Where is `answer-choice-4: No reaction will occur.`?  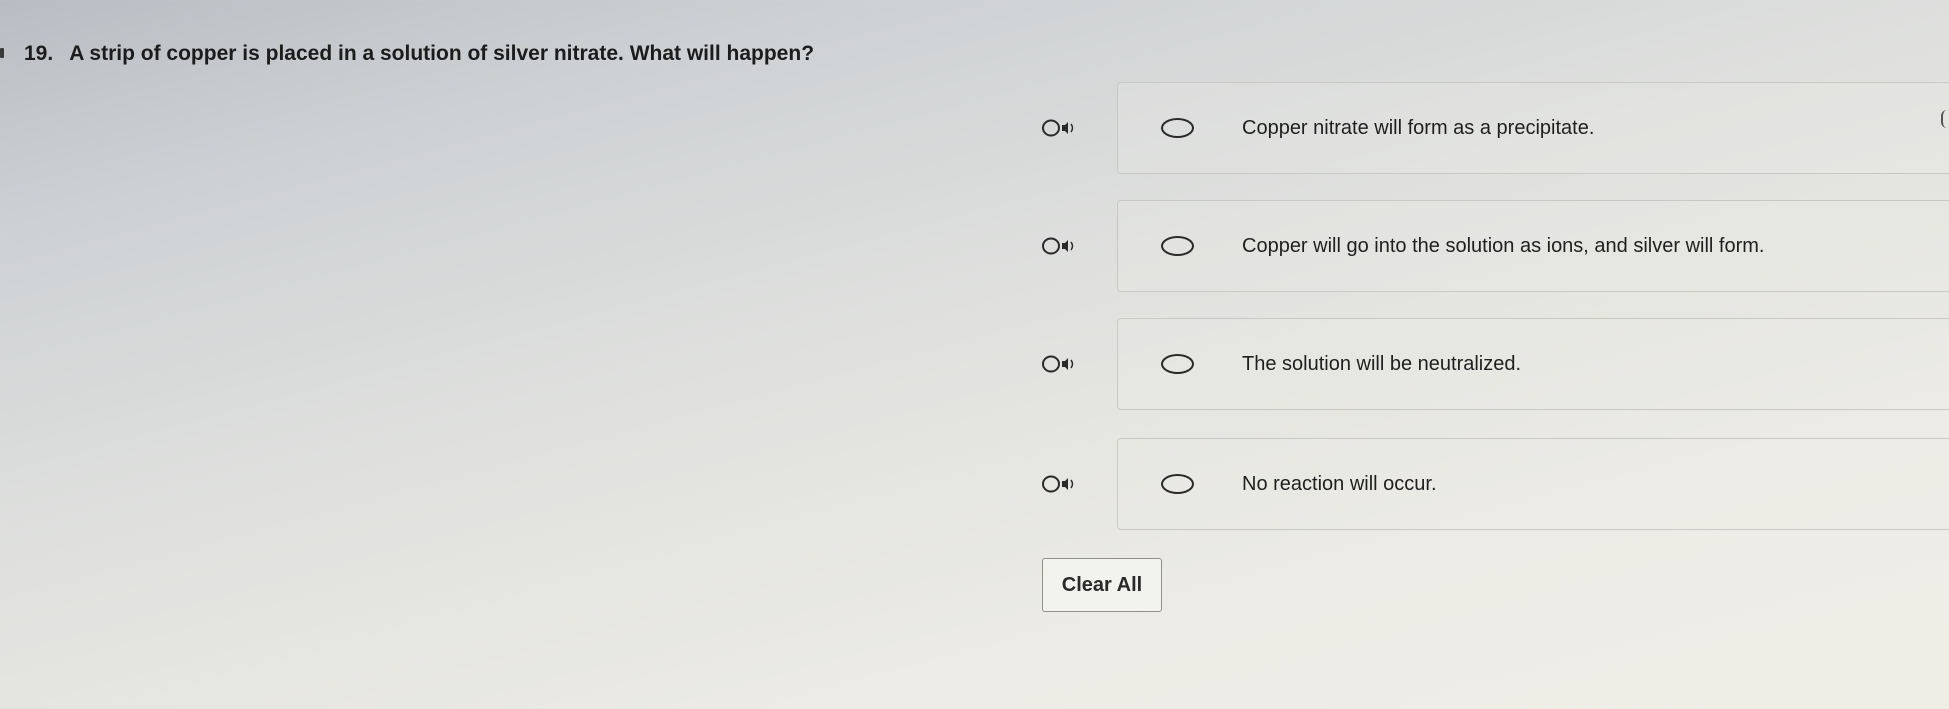 answer-choice-4: No reaction will occur. is located at coordinates (1493, 484).